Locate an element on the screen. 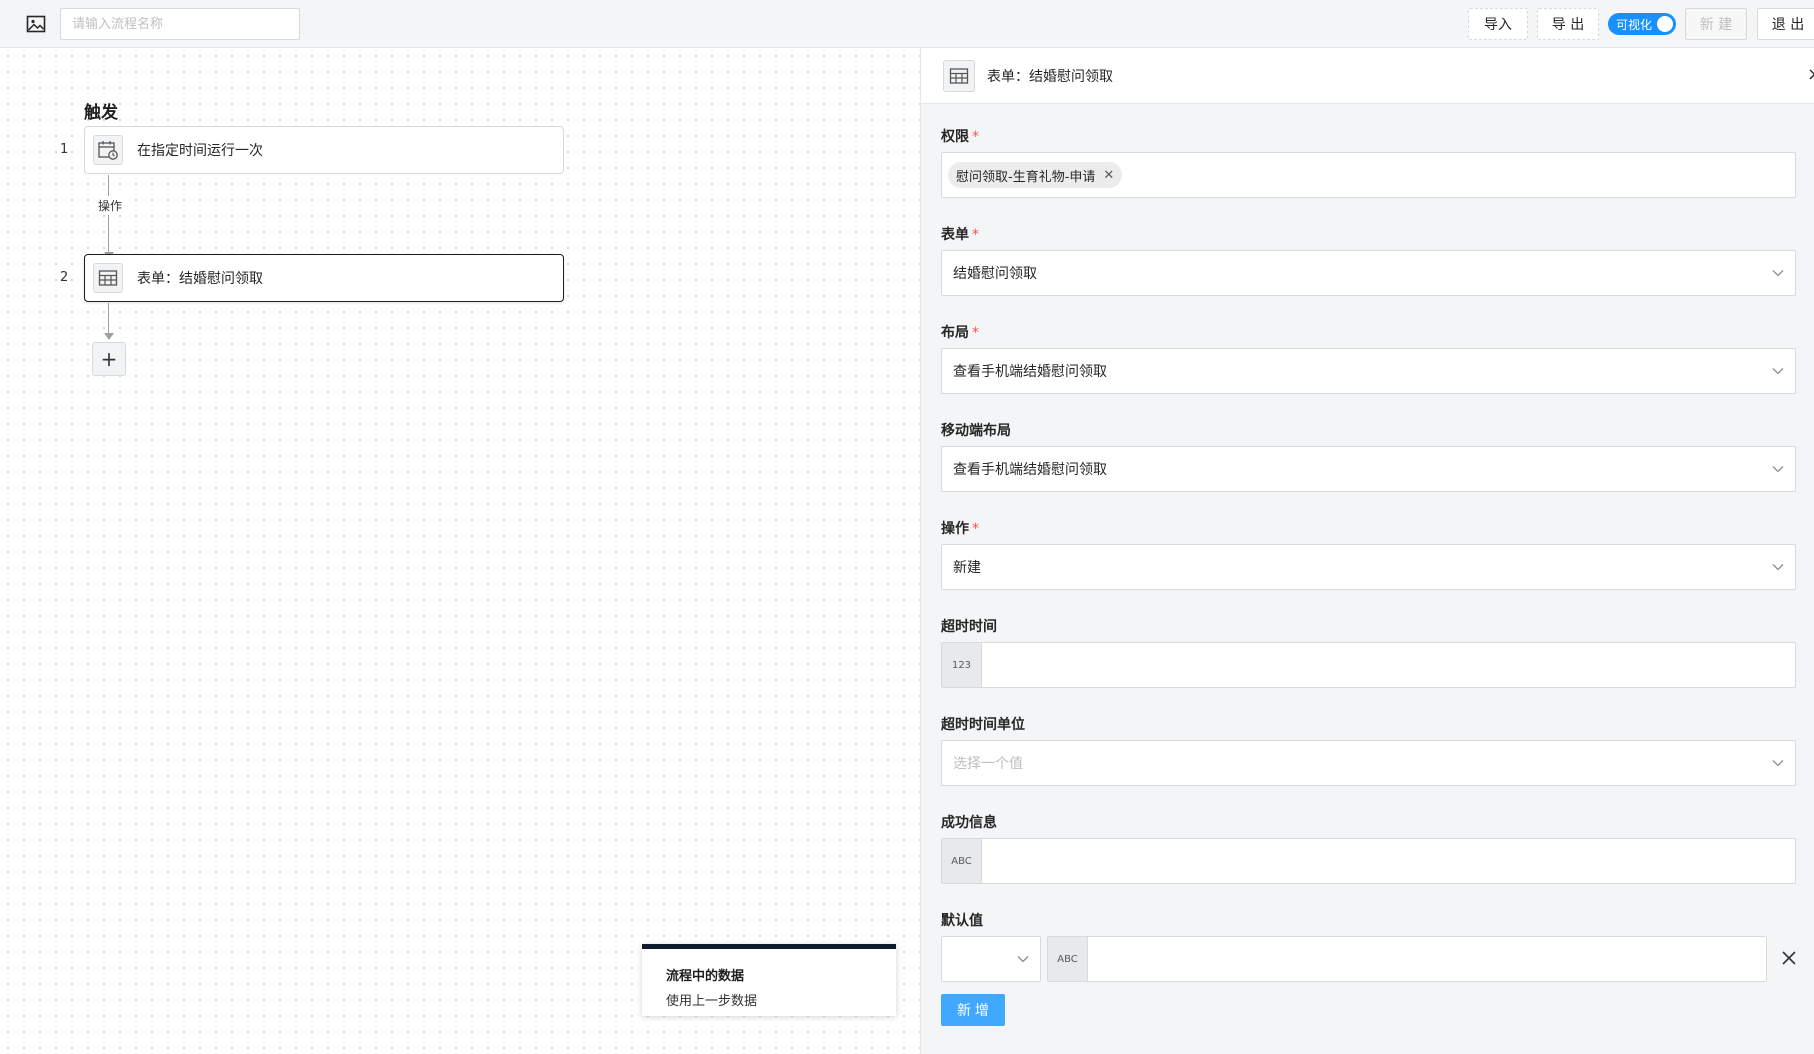 The image size is (1814, 1054). remove-row-icon is located at coordinates (1789, 958).